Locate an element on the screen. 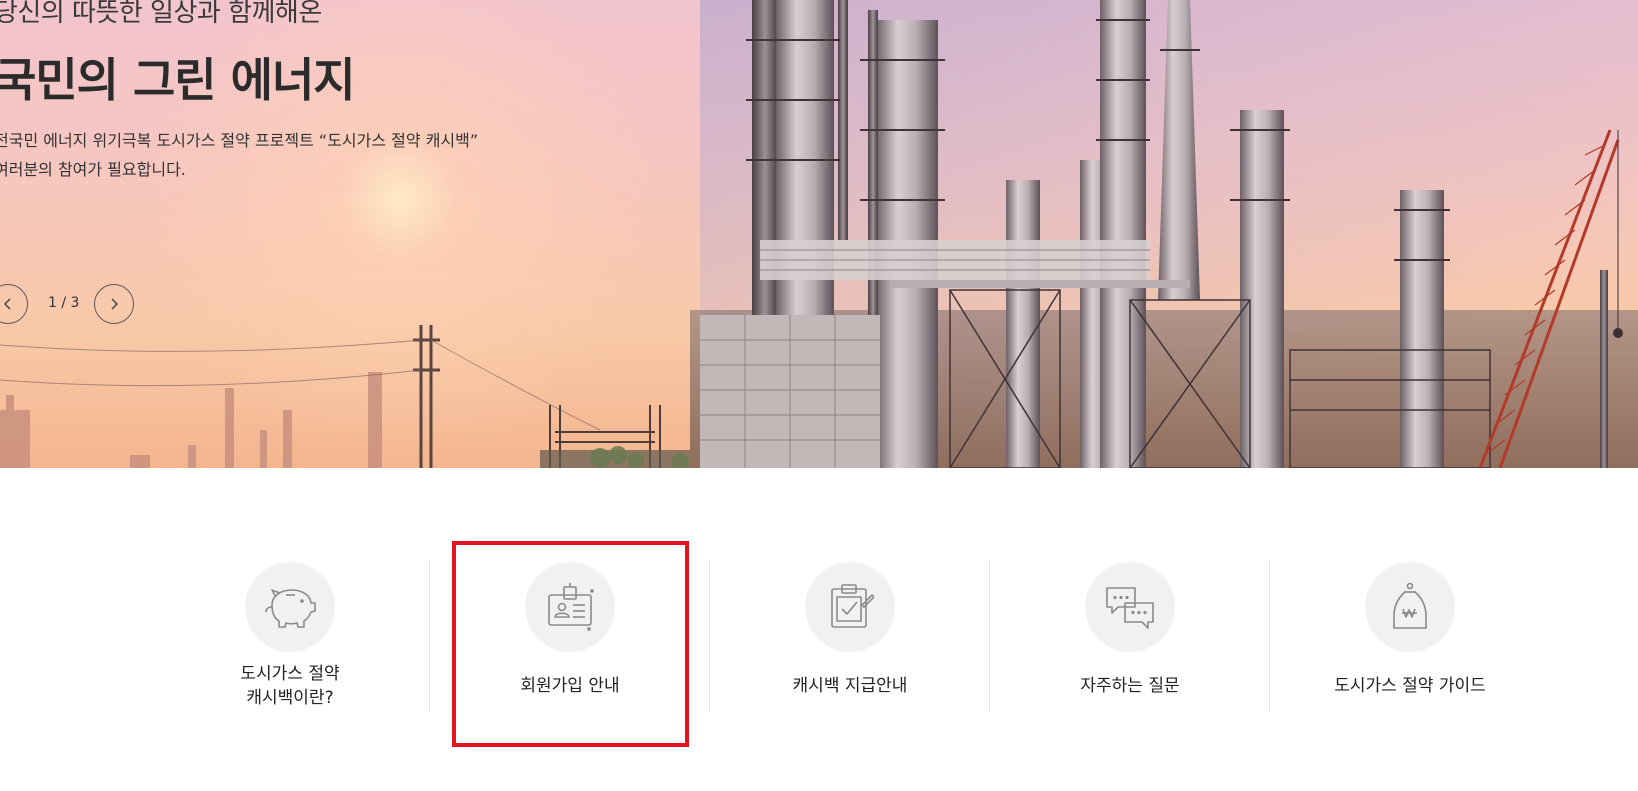  quick-menu-label: 자주하는 질문 is located at coordinates (1130, 686).